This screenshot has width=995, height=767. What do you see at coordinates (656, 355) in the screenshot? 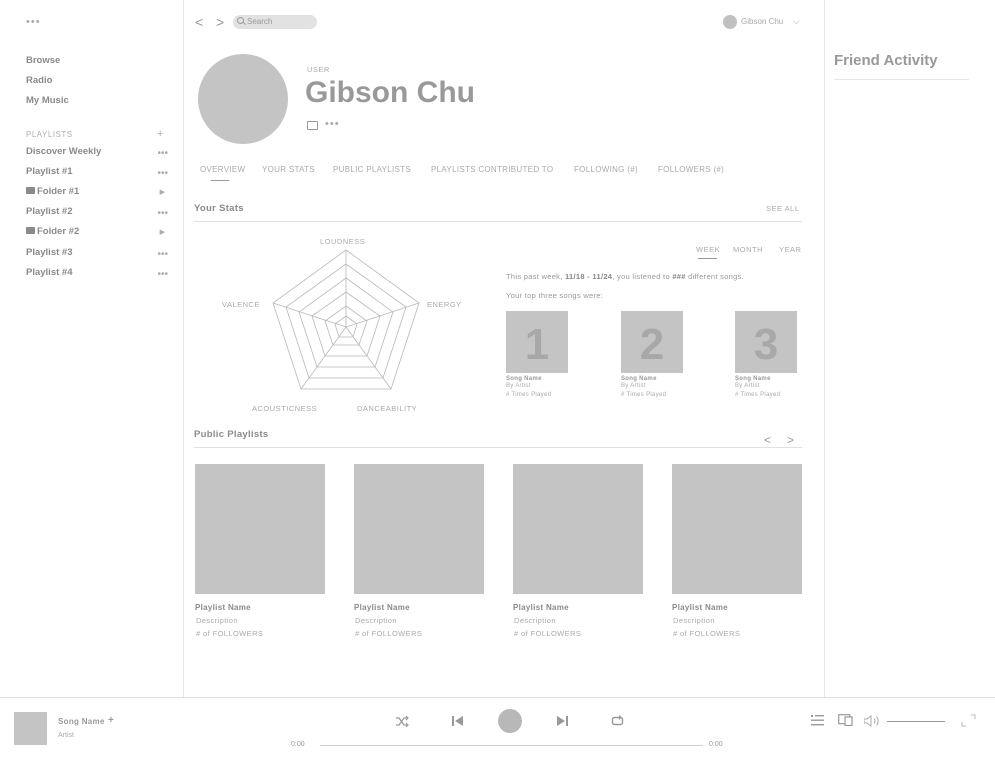
I see `top-song-card: 2 Song Name By Artist # Times Played` at bounding box center [656, 355].